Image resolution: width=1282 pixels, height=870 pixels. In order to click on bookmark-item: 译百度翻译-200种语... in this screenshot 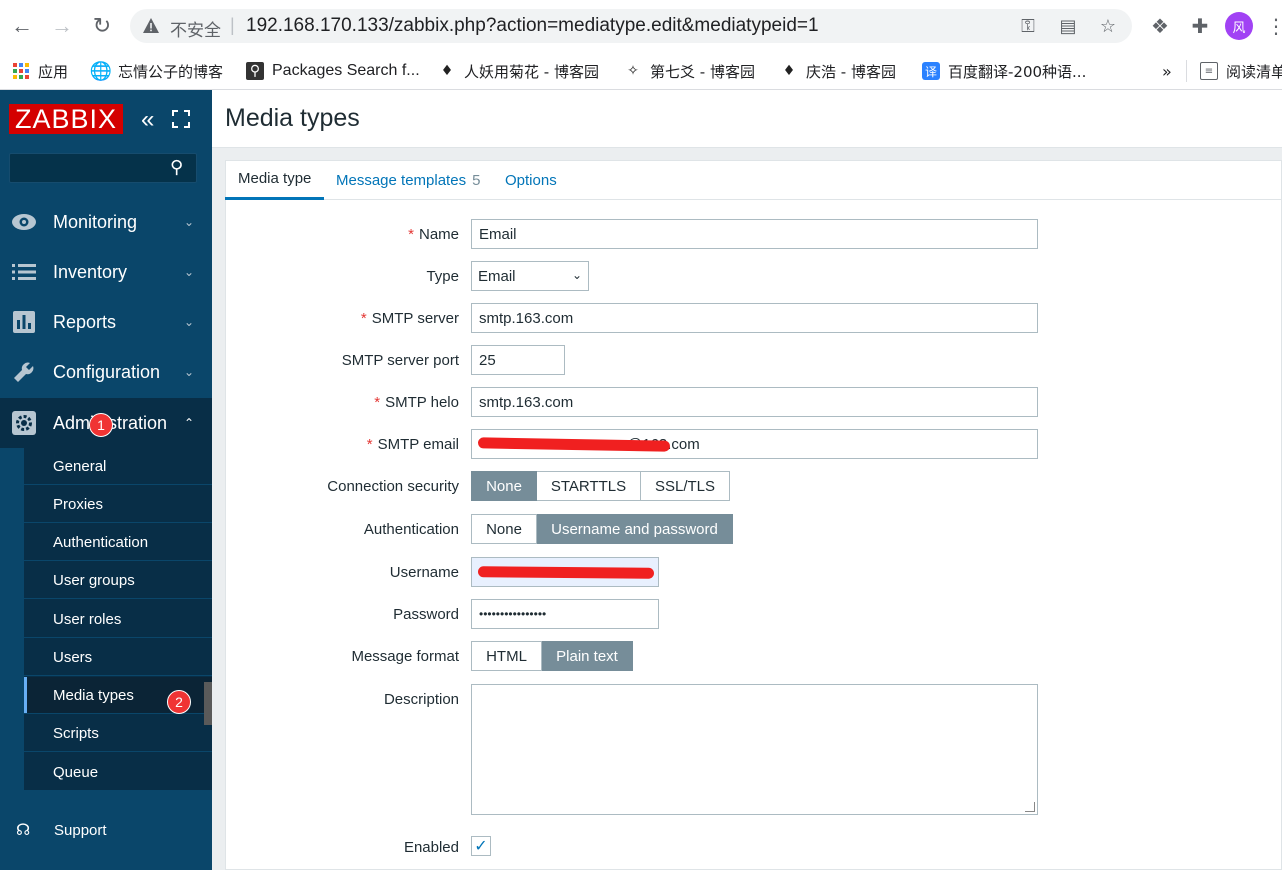, I will do `click(1004, 71)`.